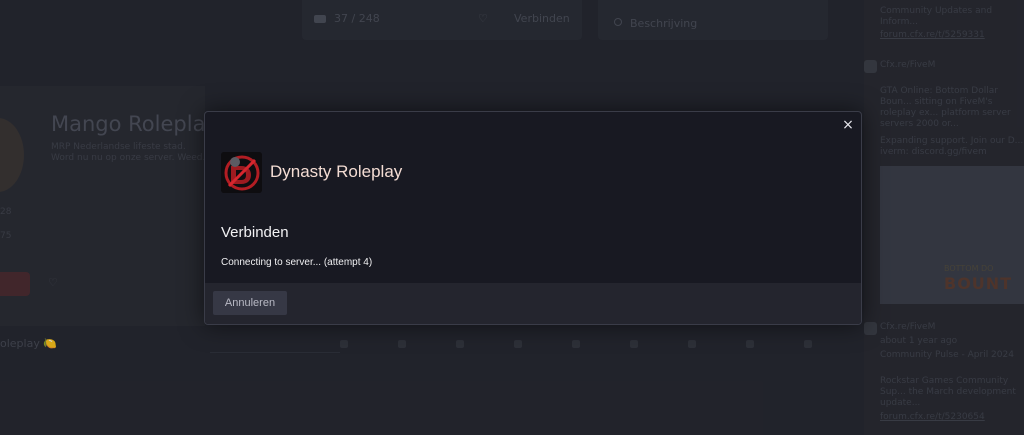 This screenshot has height=435, width=1024. Describe the element at coordinates (848, 125) in the screenshot. I see `close-icon: ×` at that location.